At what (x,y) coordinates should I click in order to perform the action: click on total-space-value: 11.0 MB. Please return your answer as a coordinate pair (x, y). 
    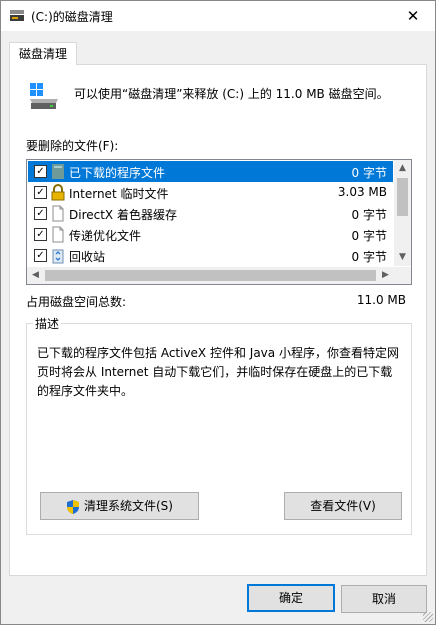
    Looking at the image, I should click on (381, 300).